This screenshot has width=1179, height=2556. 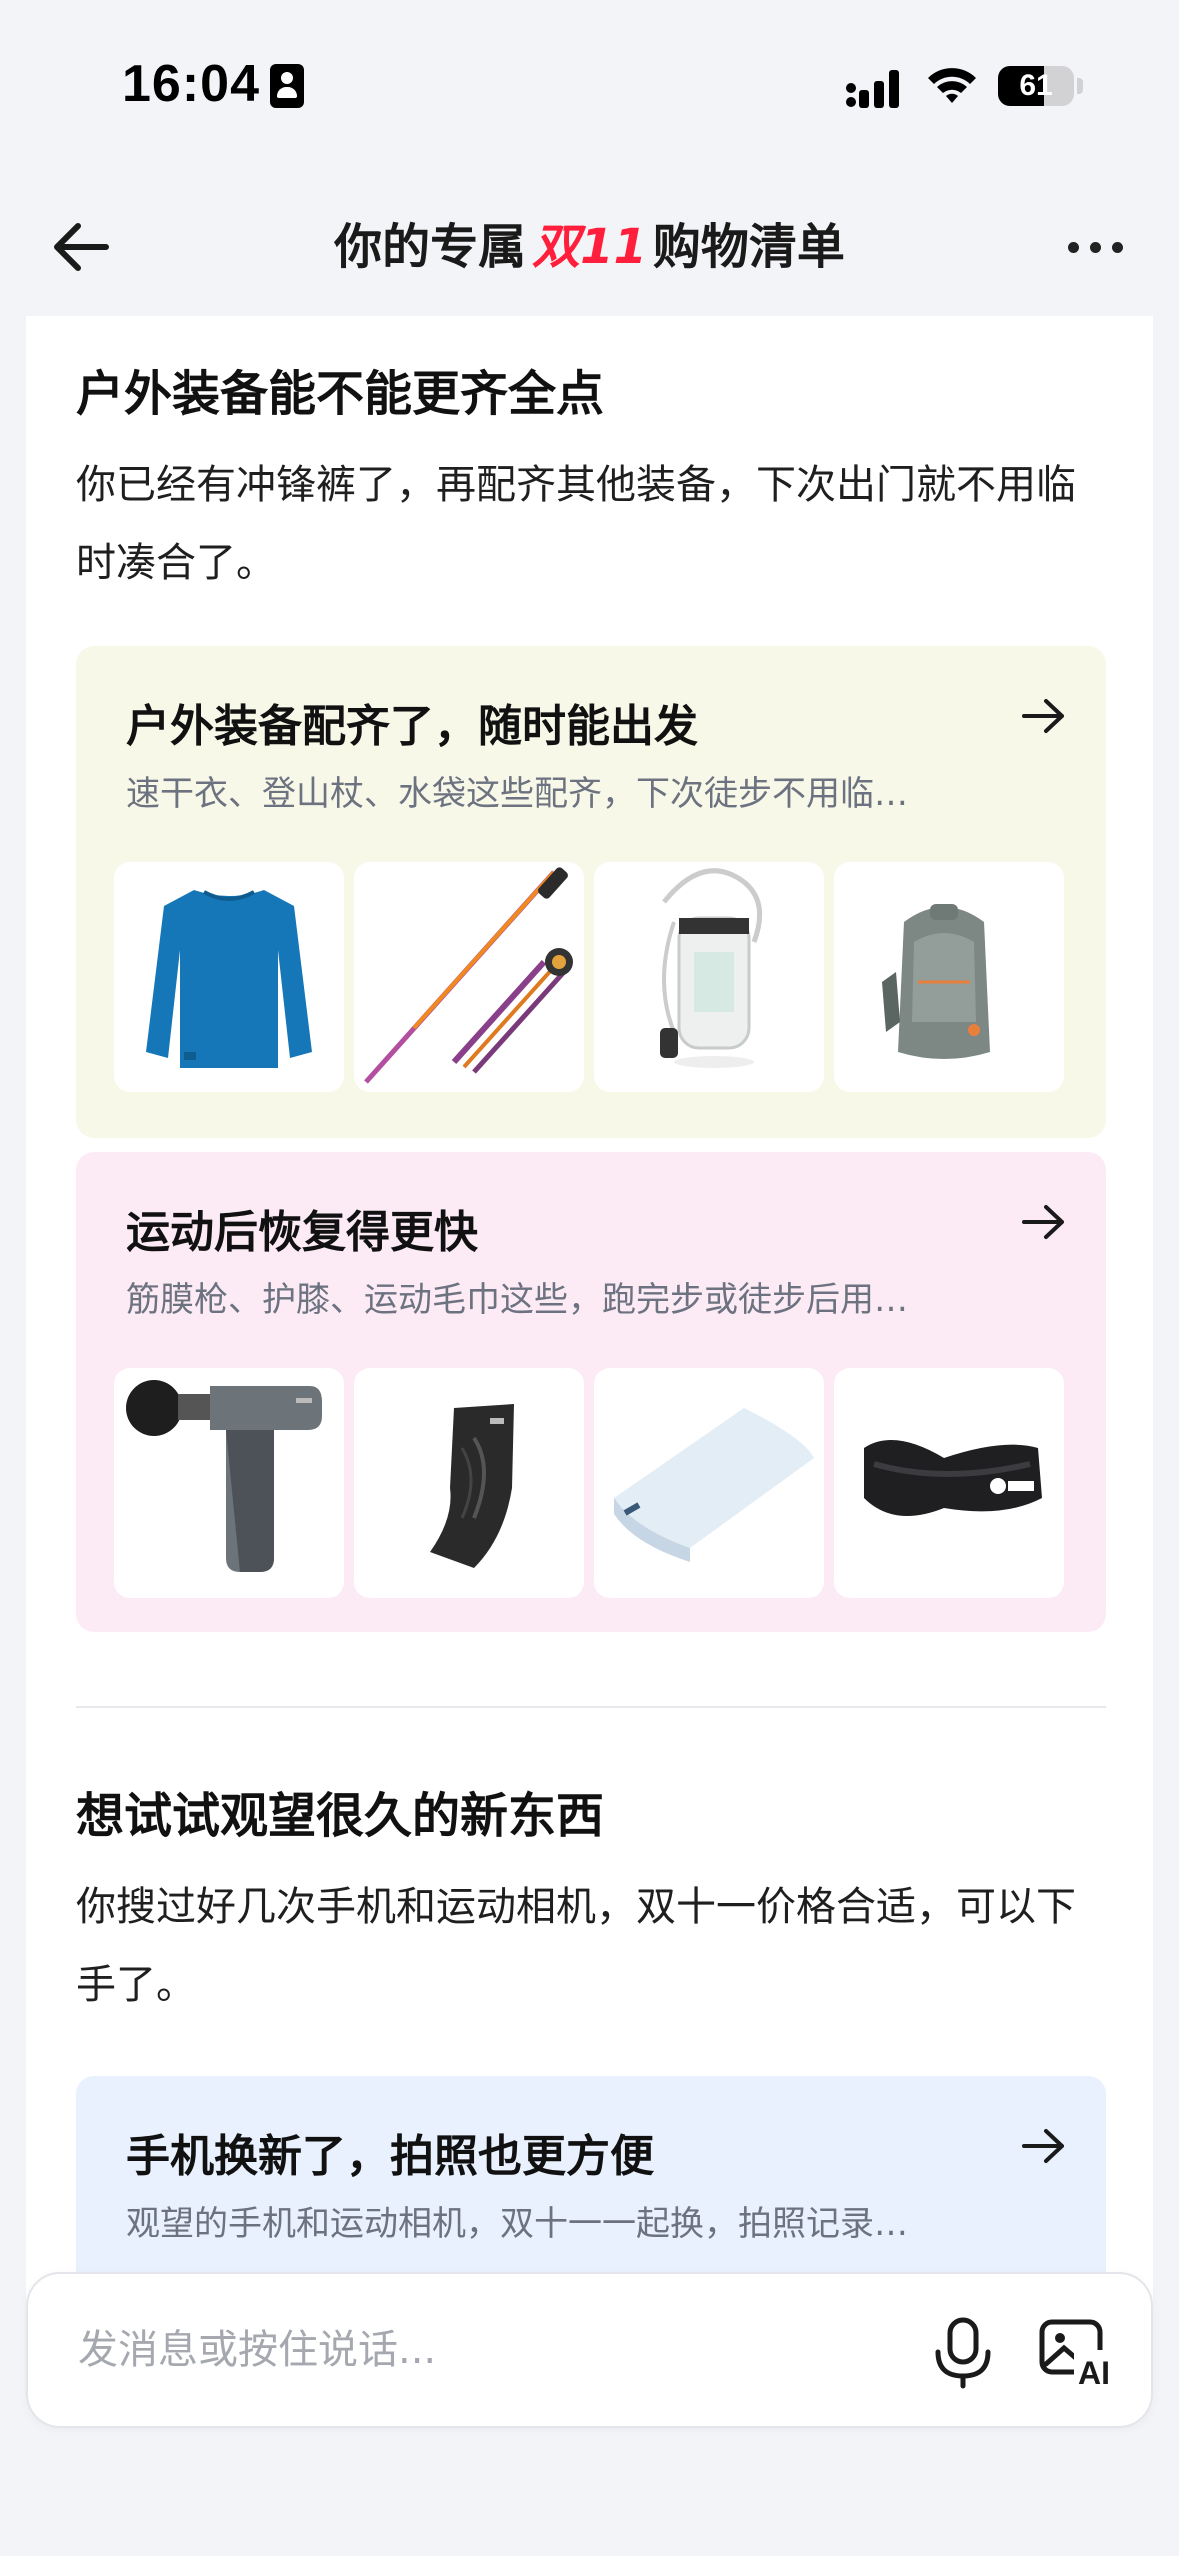 I want to click on svg-text: AI, so click(x=1094, y=2371).